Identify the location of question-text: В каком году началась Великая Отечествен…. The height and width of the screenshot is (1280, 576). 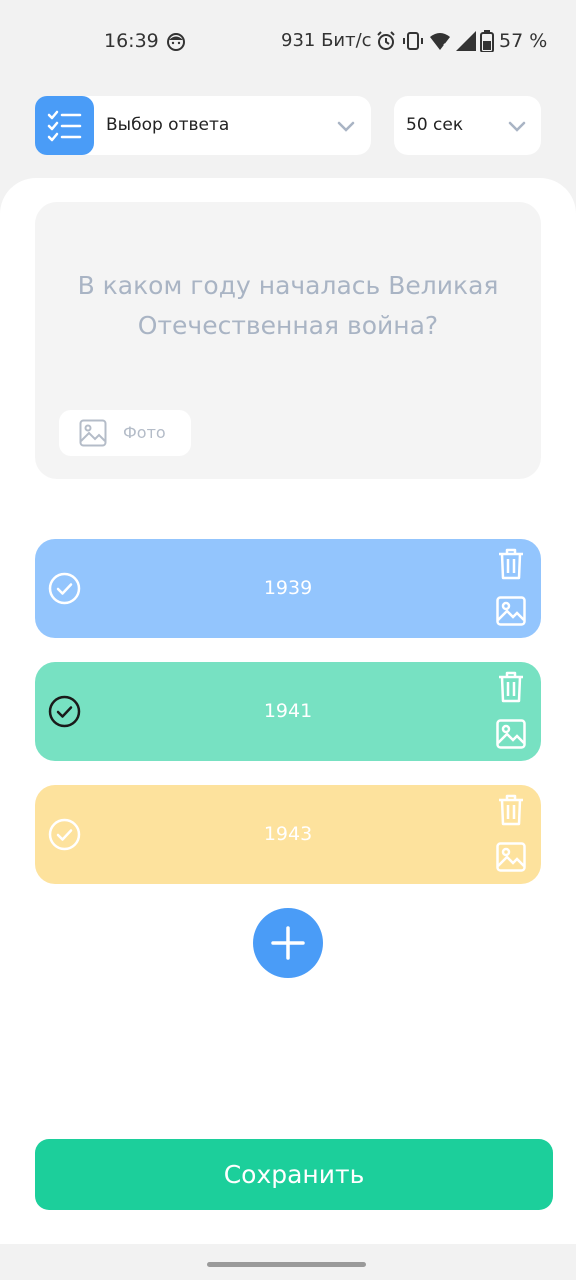
(288, 306).